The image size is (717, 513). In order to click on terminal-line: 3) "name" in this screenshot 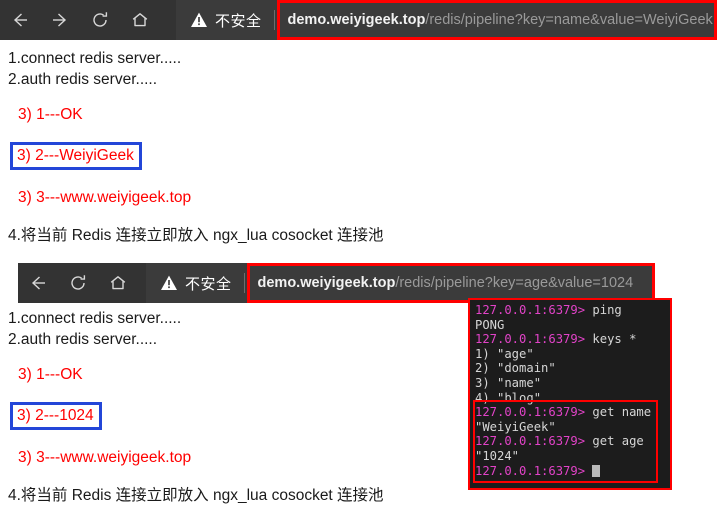, I will do `click(572, 383)`.